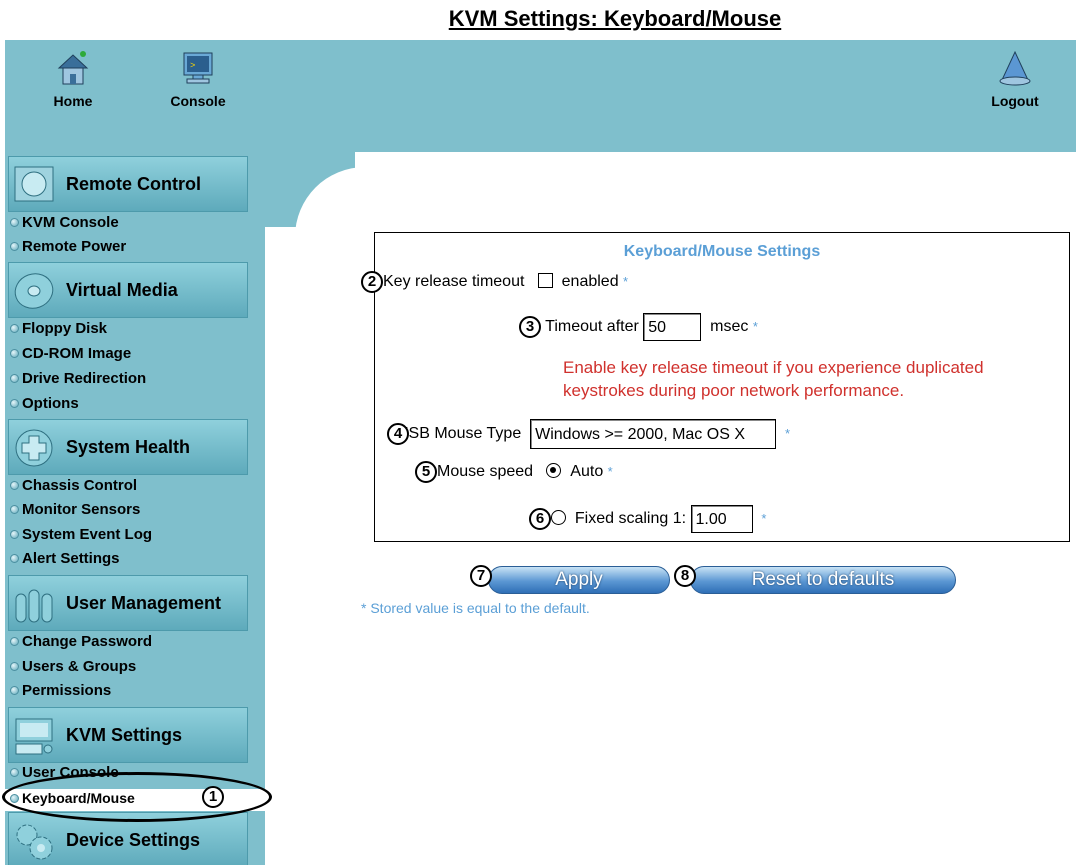 The width and height of the screenshot is (1076, 865). Describe the element at coordinates (78, 381) in the screenshot. I see `sidebar-item-drive-redirection: Drive Redirection` at that location.